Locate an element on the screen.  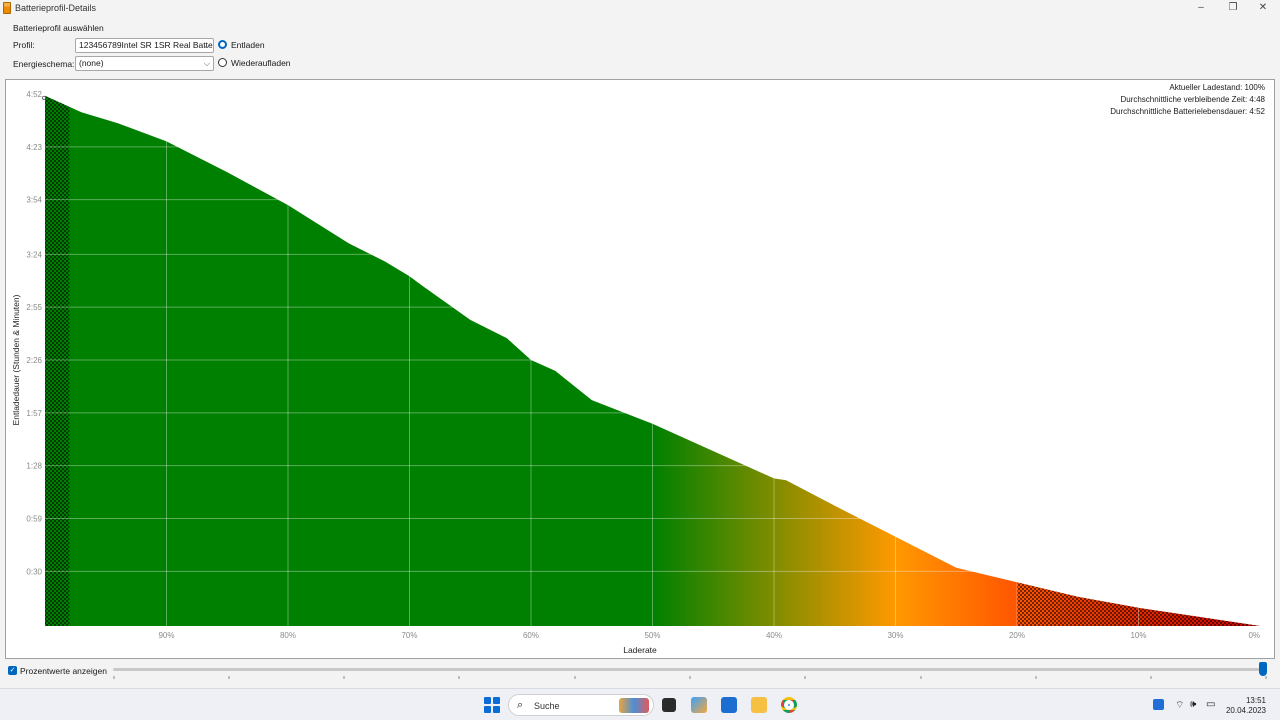
y-tick-label: 2:55 is located at coordinates (34, 307).